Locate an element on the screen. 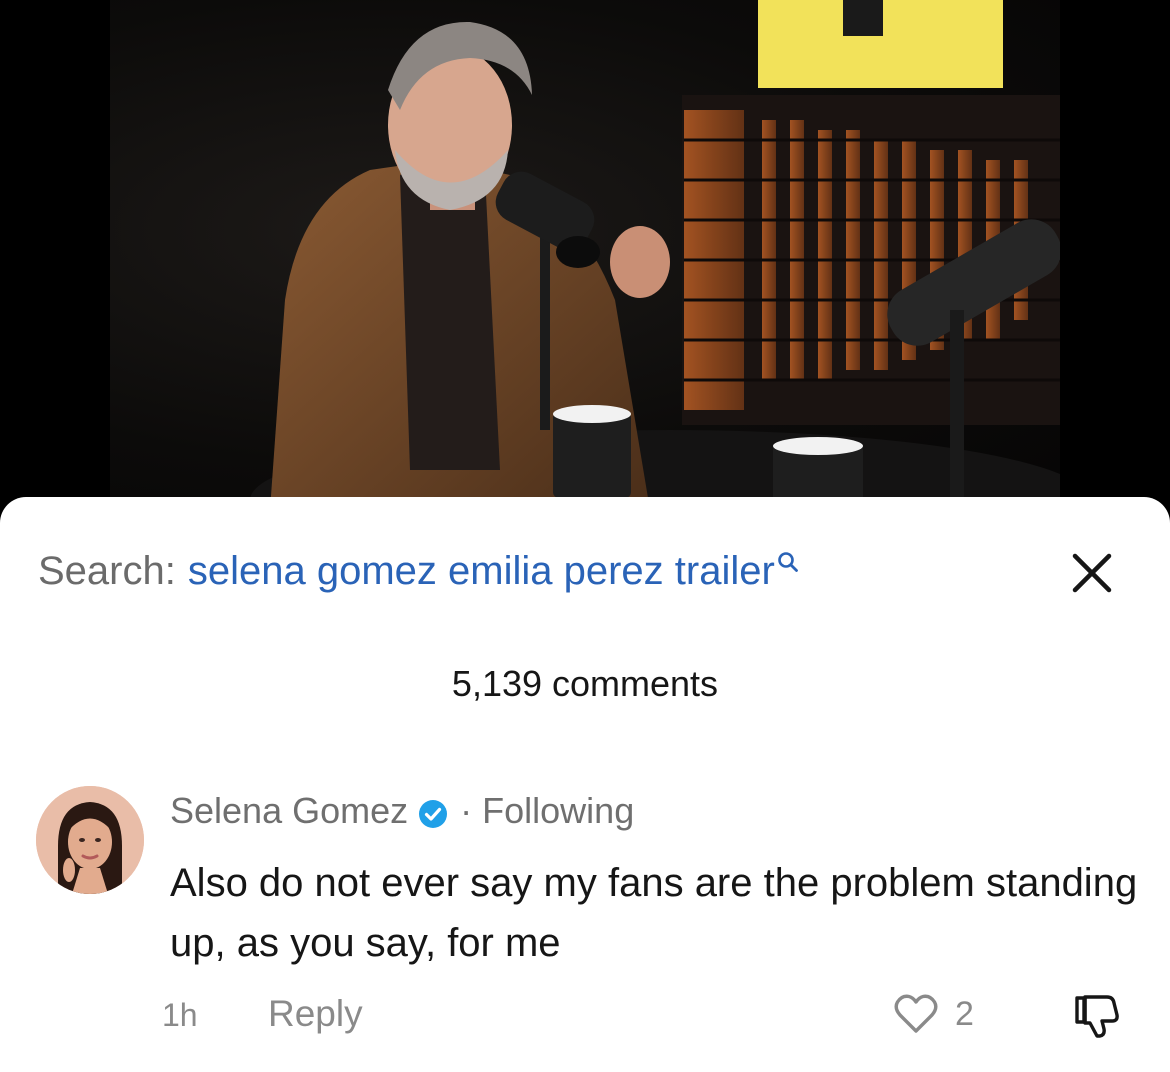  comments-count: 5,139 comments is located at coordinates (585, 683).